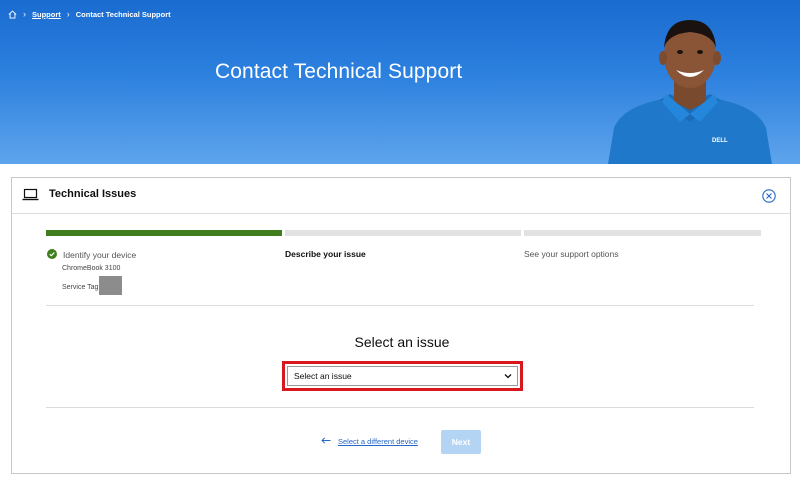 The width and height of the screenshot is (800, 482). What do you see at coordinates (720, 141) in the screenshot?
I see `dell-logo: DELL` at bounding box center [720, 141].